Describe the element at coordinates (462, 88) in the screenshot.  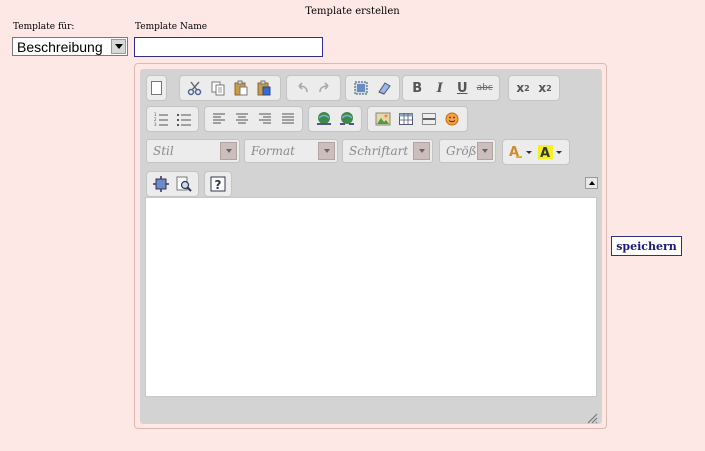
I see `underline-icon: U` at that location.